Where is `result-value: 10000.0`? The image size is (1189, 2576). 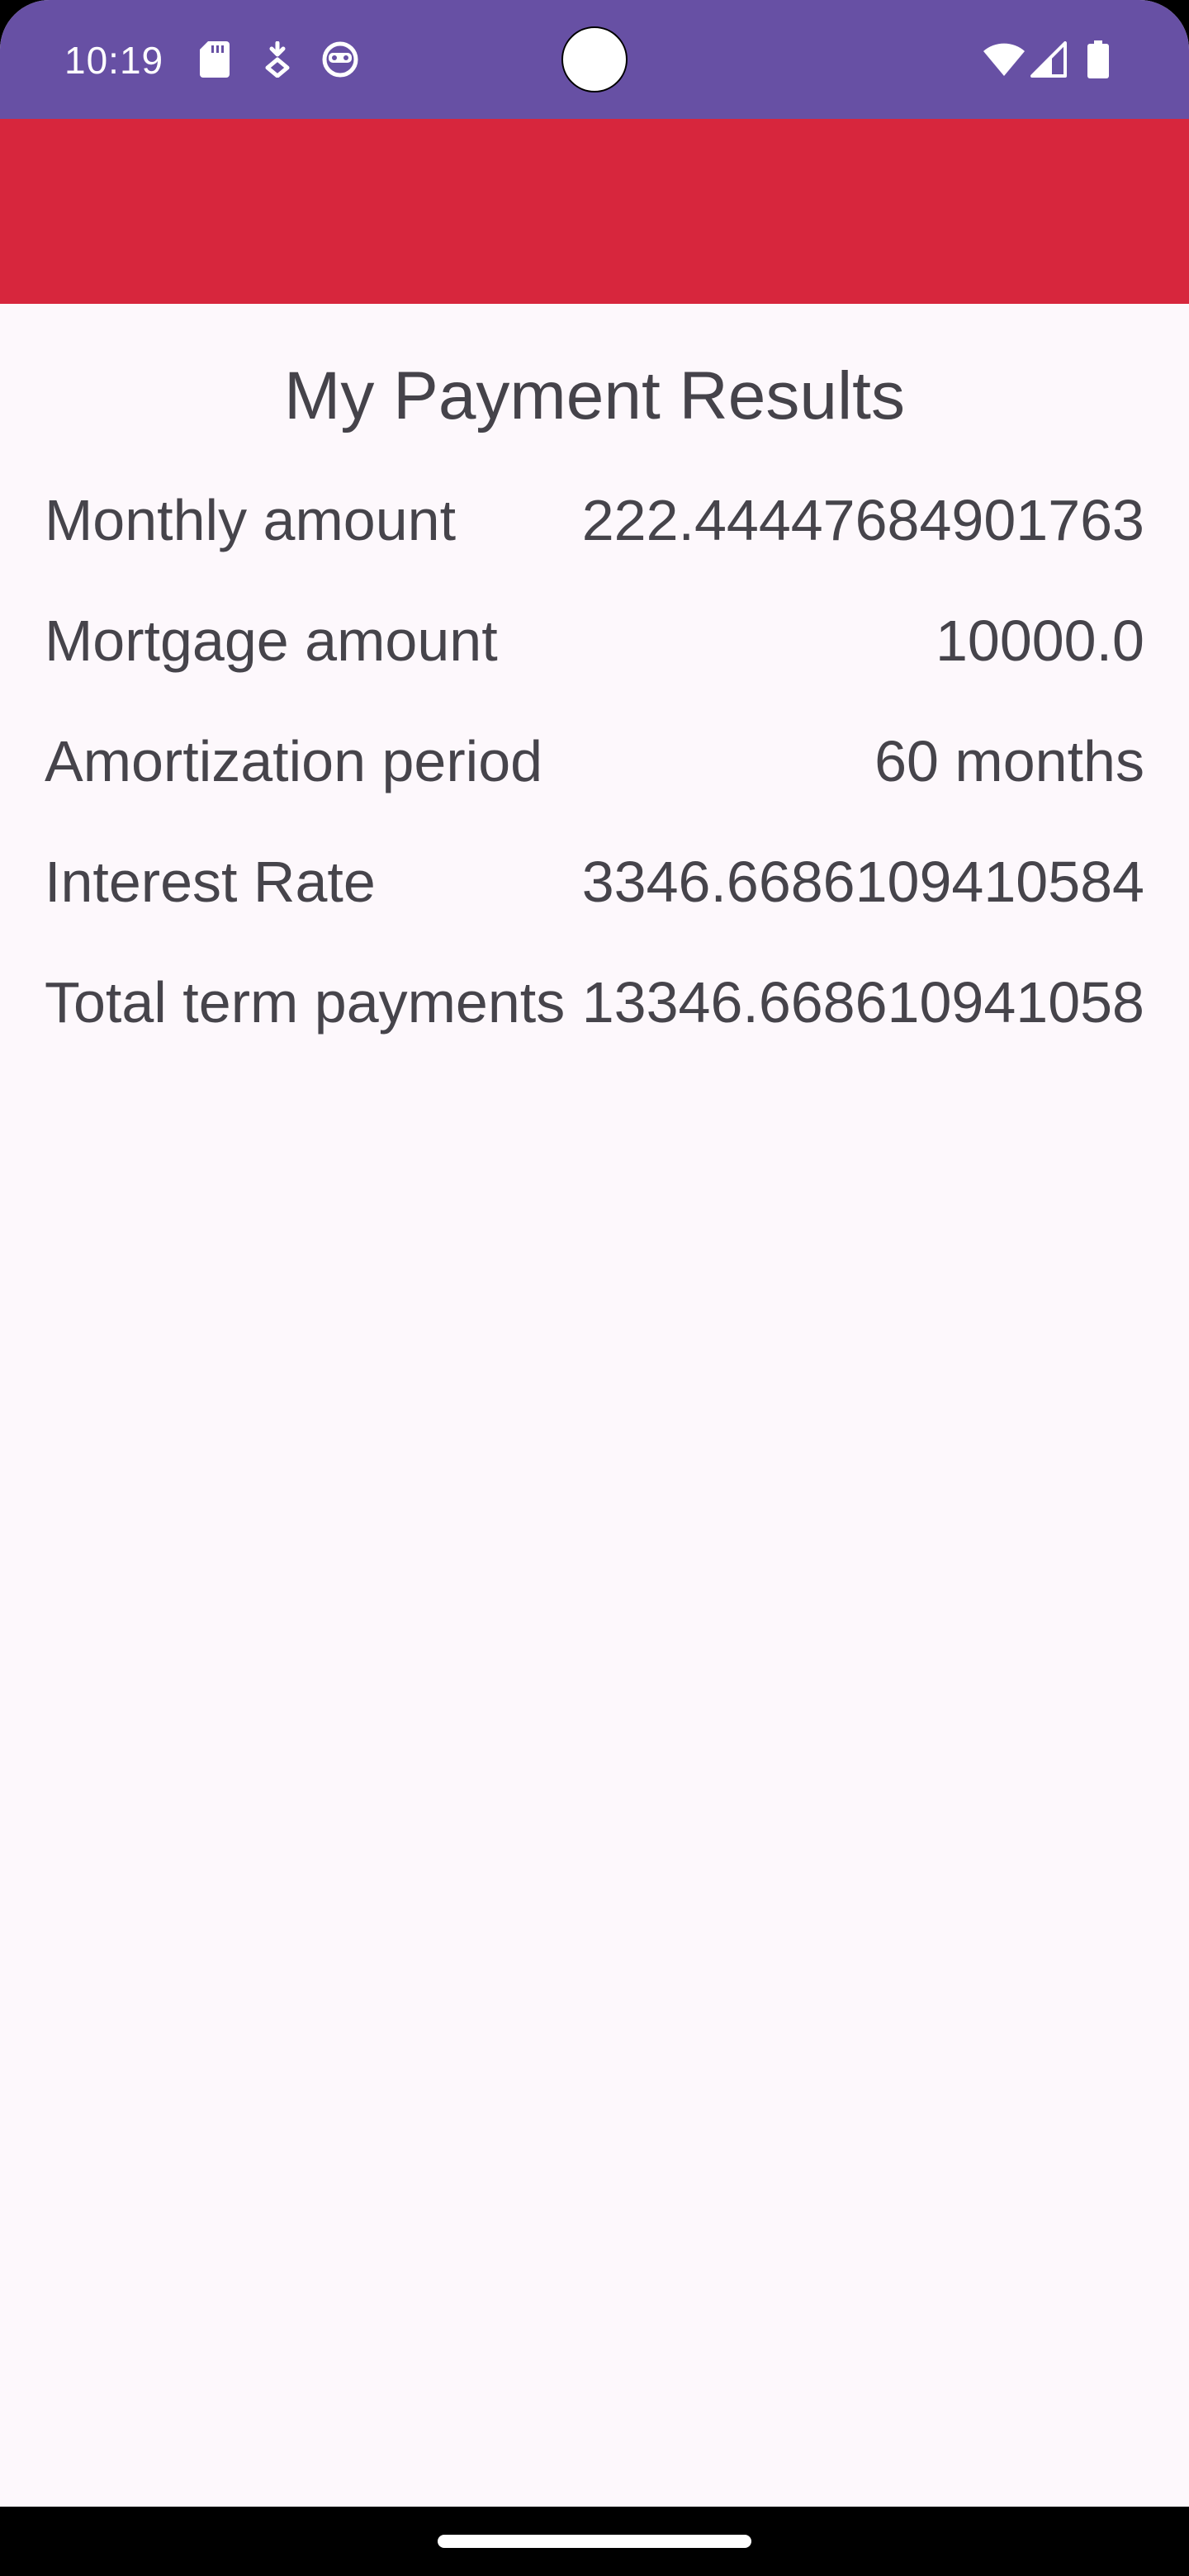
result-value: 10000.0 is located at coordinates (1039, 640).